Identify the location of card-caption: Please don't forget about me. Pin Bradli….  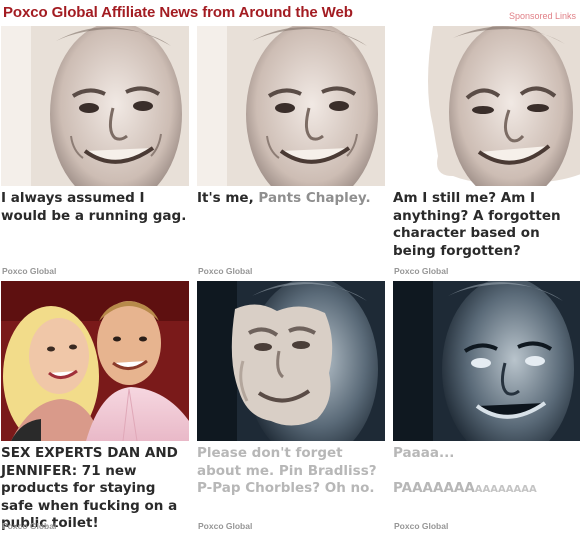
(291, 471).